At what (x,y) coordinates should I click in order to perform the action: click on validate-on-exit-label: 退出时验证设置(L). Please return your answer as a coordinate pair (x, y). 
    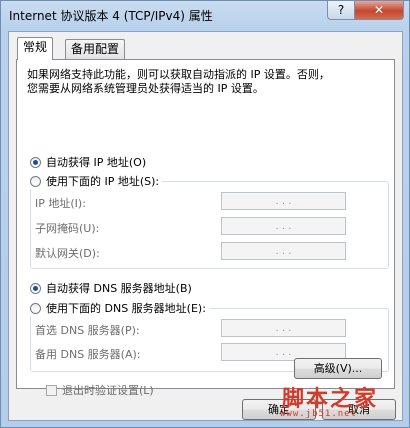
    Looking at the image, I should click on (108, 390).